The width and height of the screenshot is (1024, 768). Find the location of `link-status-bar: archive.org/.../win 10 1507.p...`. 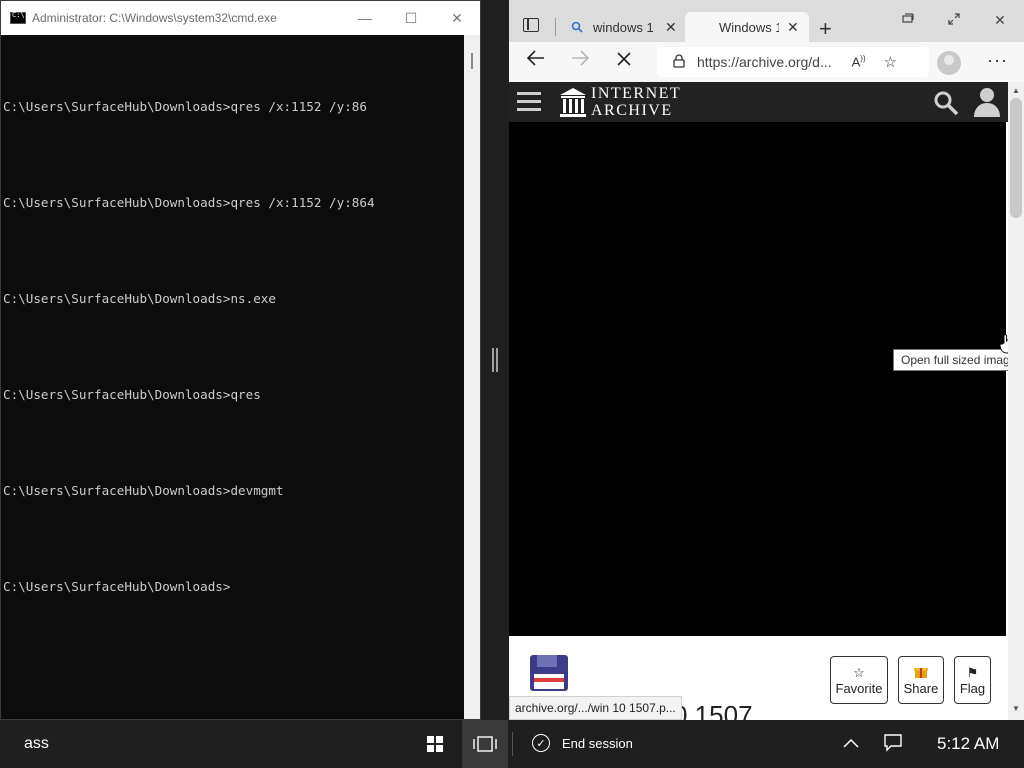

link-status-bar: archive.org/.../win 10 1507.p... is located at coordinates (595, 708).